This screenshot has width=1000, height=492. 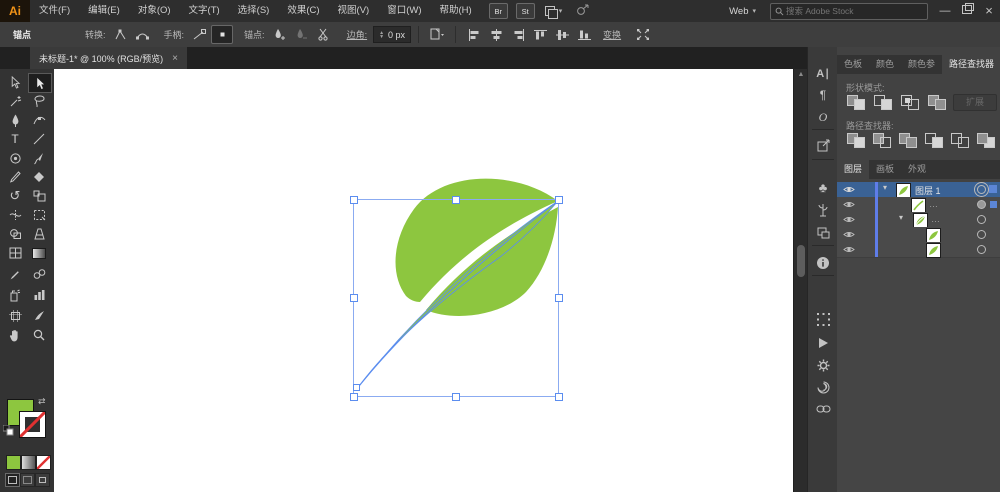 I want to click on symbol-sprayer-tool, so click(x=15, y=295).